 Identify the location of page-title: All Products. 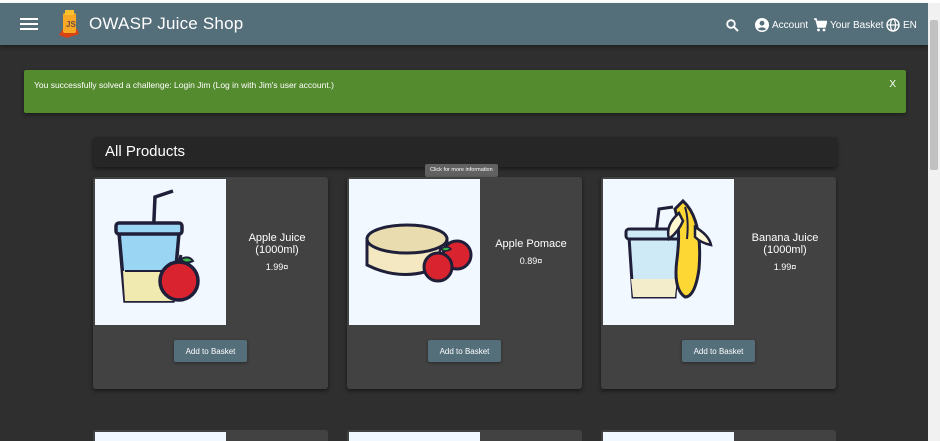
(145, 151).